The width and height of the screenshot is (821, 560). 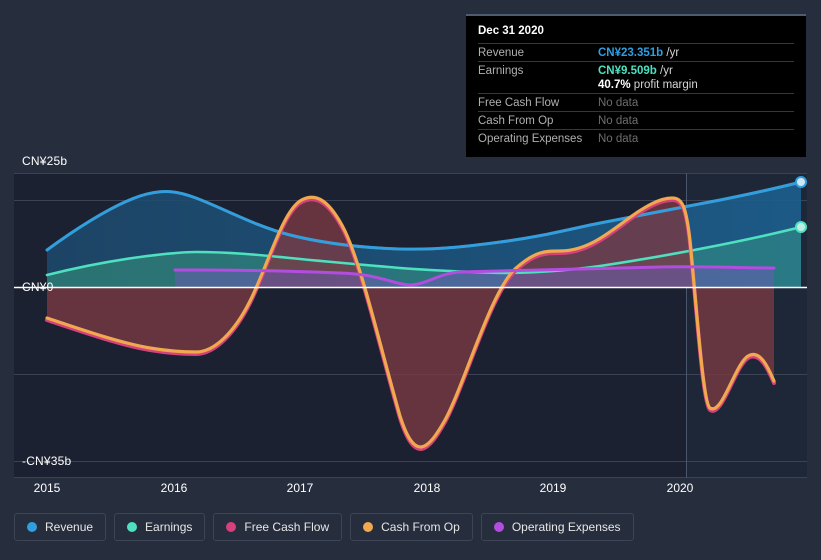 What do you see at coordinates (801, 227) in the screenshot?
I see `earnings-endpoint-dot` at bounding box center [801, 227].